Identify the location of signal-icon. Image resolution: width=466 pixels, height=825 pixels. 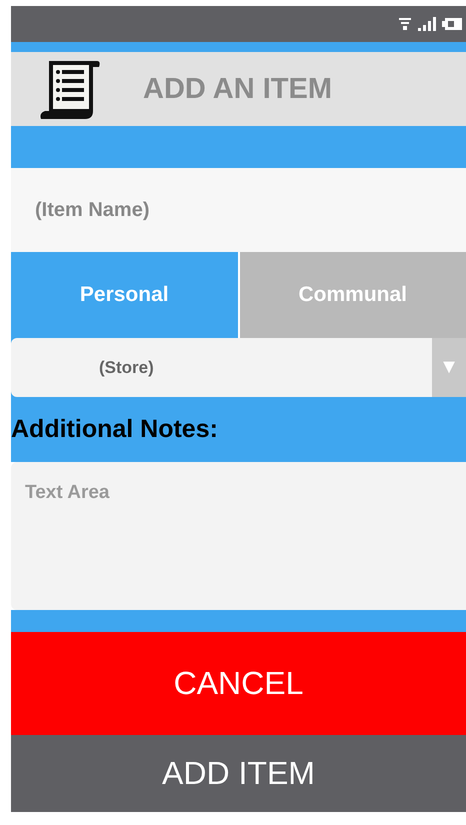
(427, 24).